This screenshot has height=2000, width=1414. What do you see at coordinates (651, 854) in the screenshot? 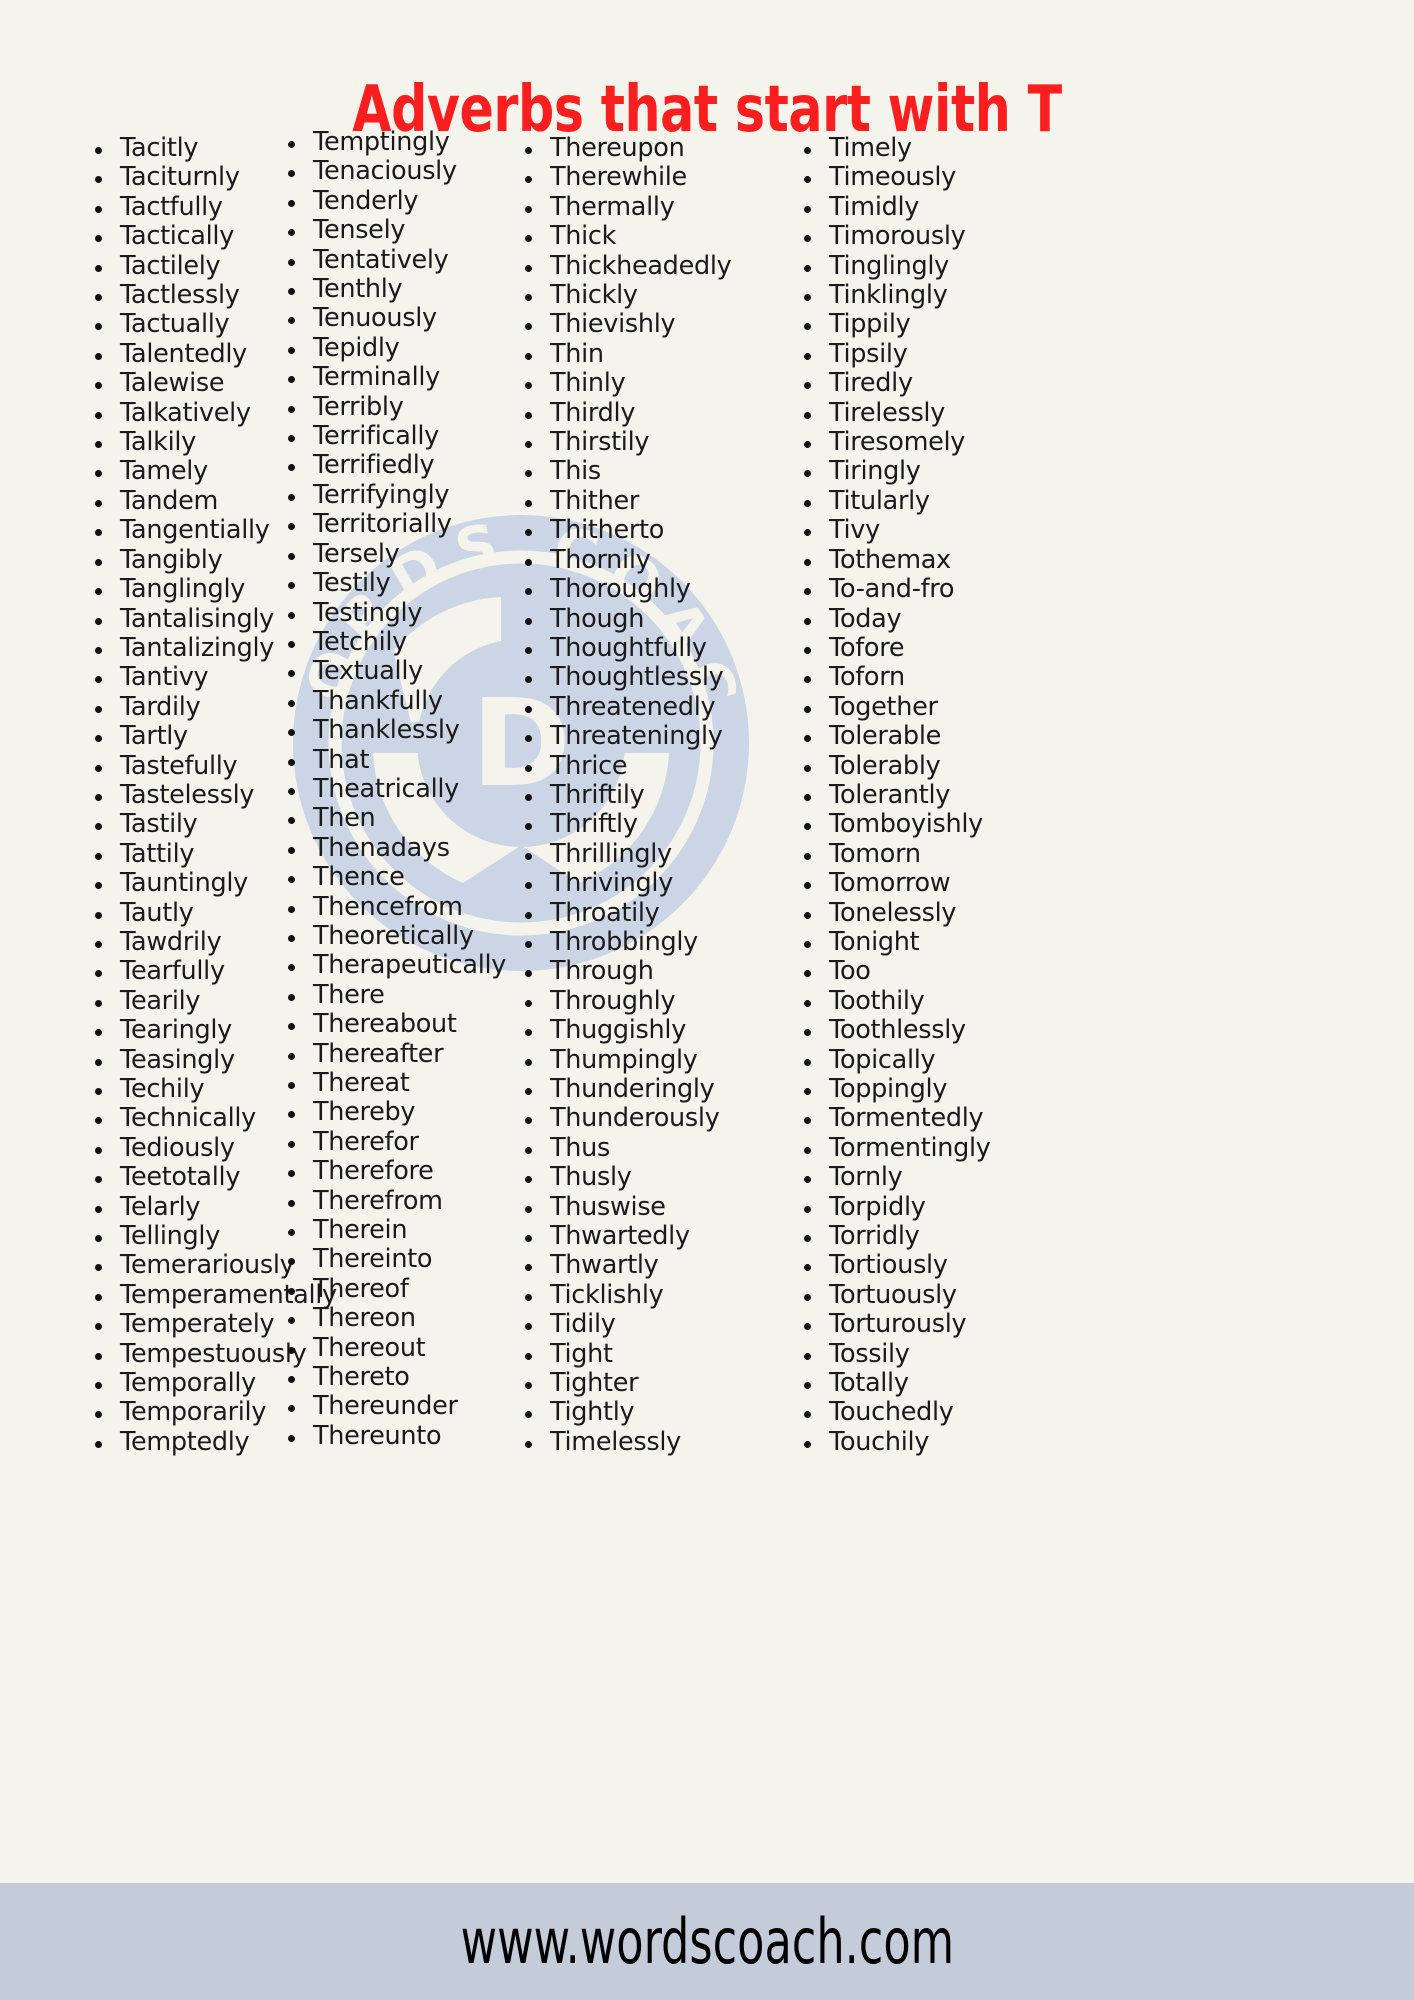
I see `list-item: Thrillingly` at bounding box center [651, 854].